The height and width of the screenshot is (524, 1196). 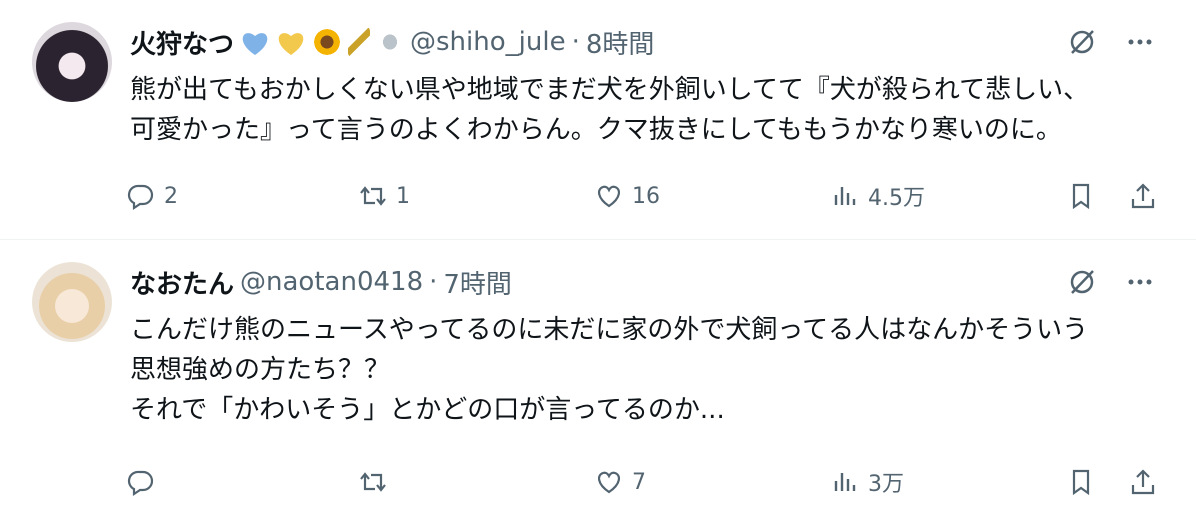 I want to click on handle: @shiho_jule, so click(x=488, y=42).